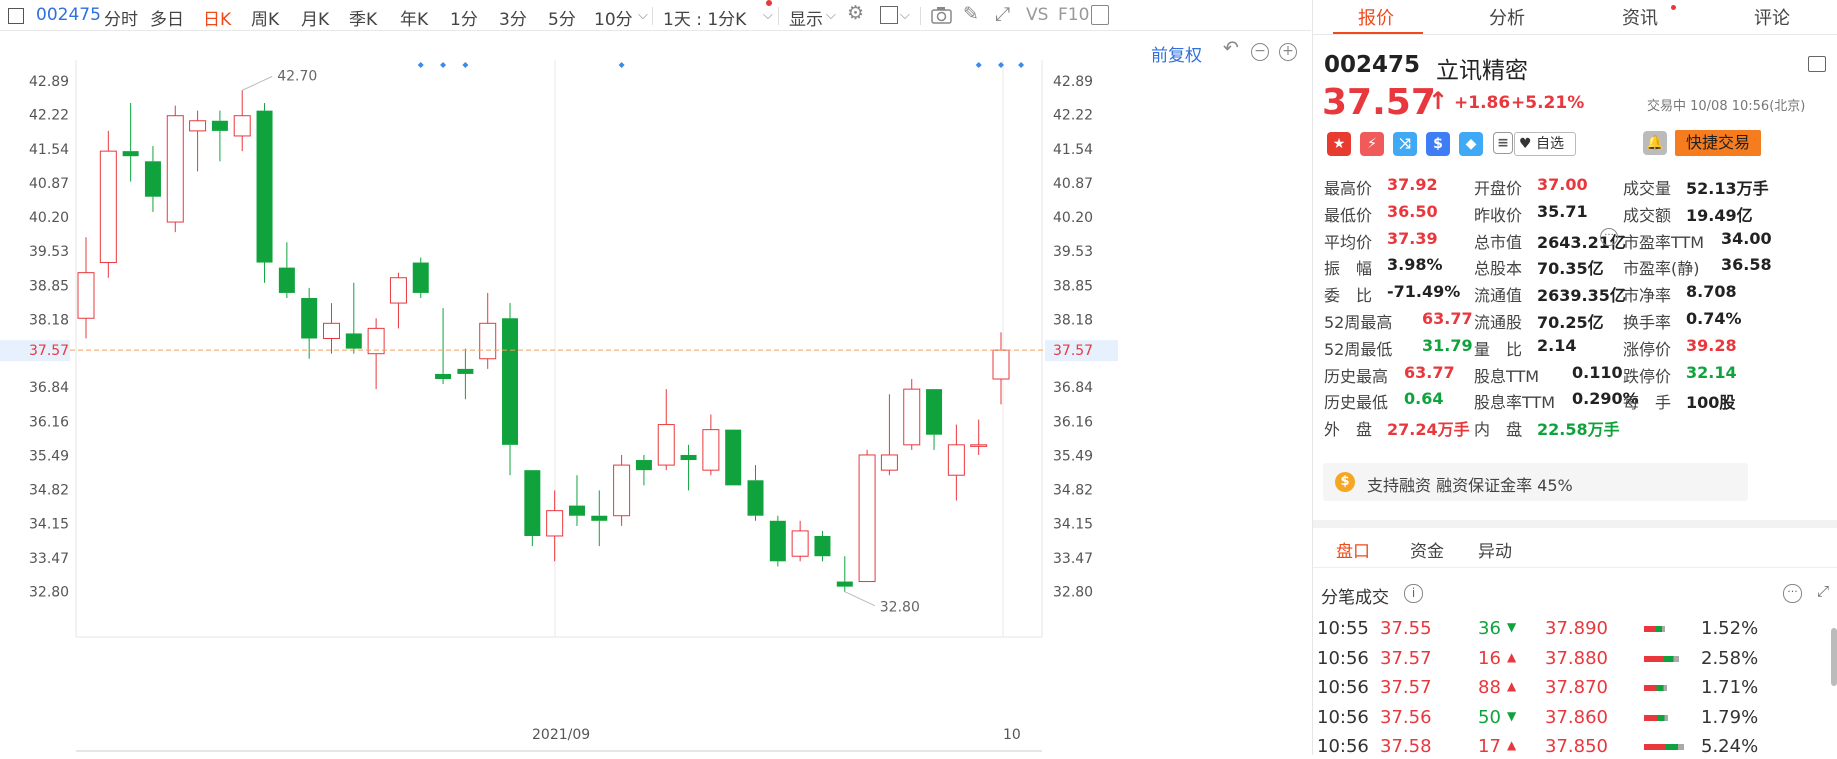  Describe the element at coordinates (1772, 17) in the screenshot. I see `tab-comments: 评论` at that location.